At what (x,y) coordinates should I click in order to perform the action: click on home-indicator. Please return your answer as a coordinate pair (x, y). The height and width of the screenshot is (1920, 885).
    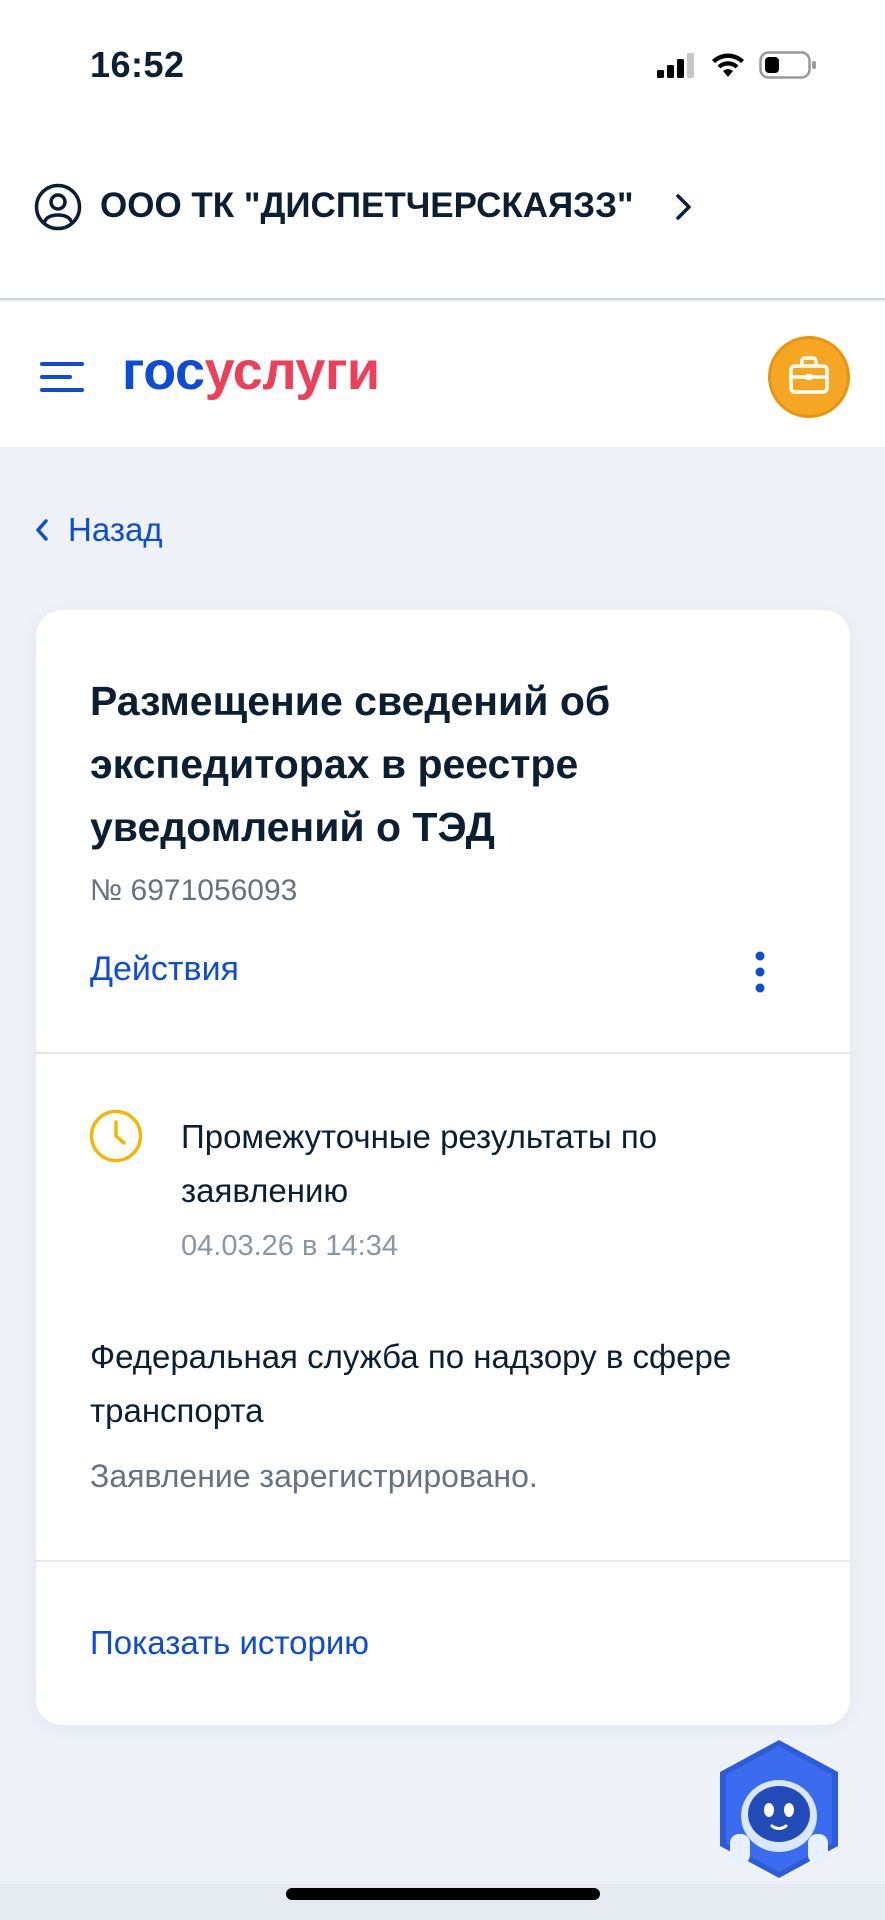
    Looking at the image, I should click on (443, 1894).